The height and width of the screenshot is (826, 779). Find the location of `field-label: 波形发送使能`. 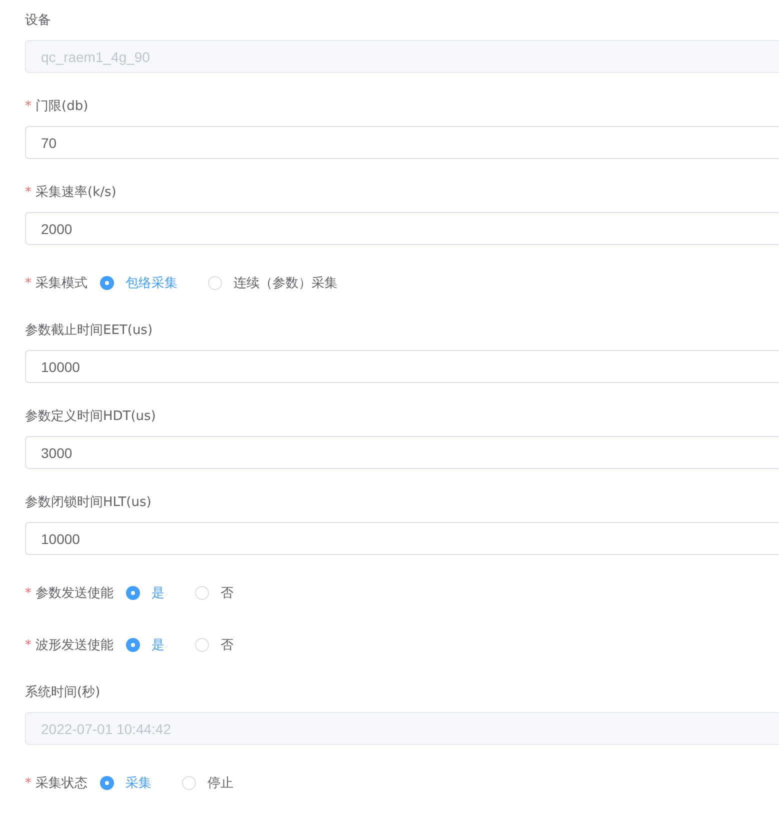

field-label: 波形发送使能 is located at coordinates (75, 645).